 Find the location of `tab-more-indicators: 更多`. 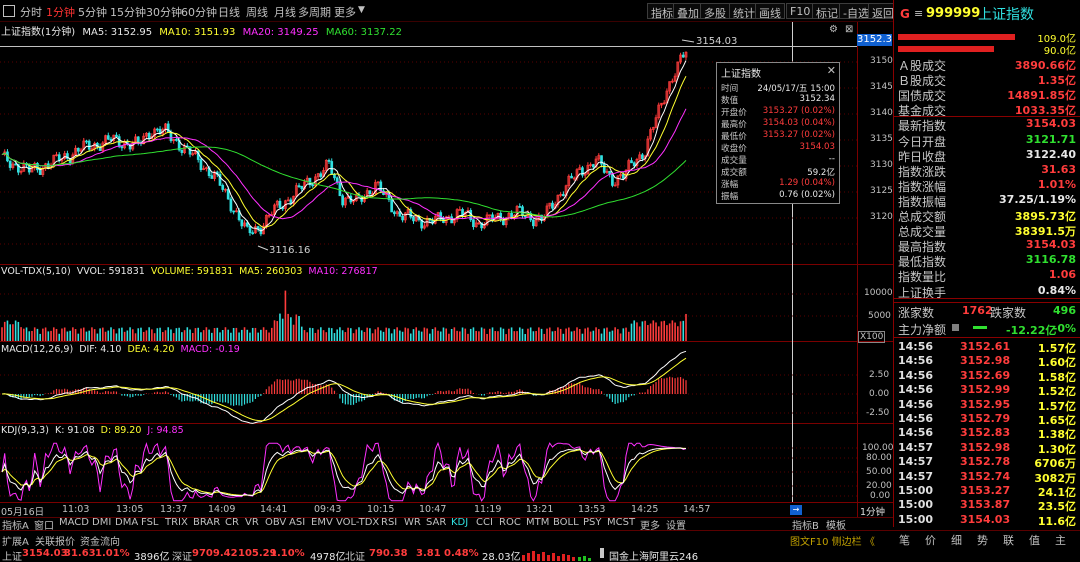

tab-more-indicators: 更多 is located at coordinates (650, 524).